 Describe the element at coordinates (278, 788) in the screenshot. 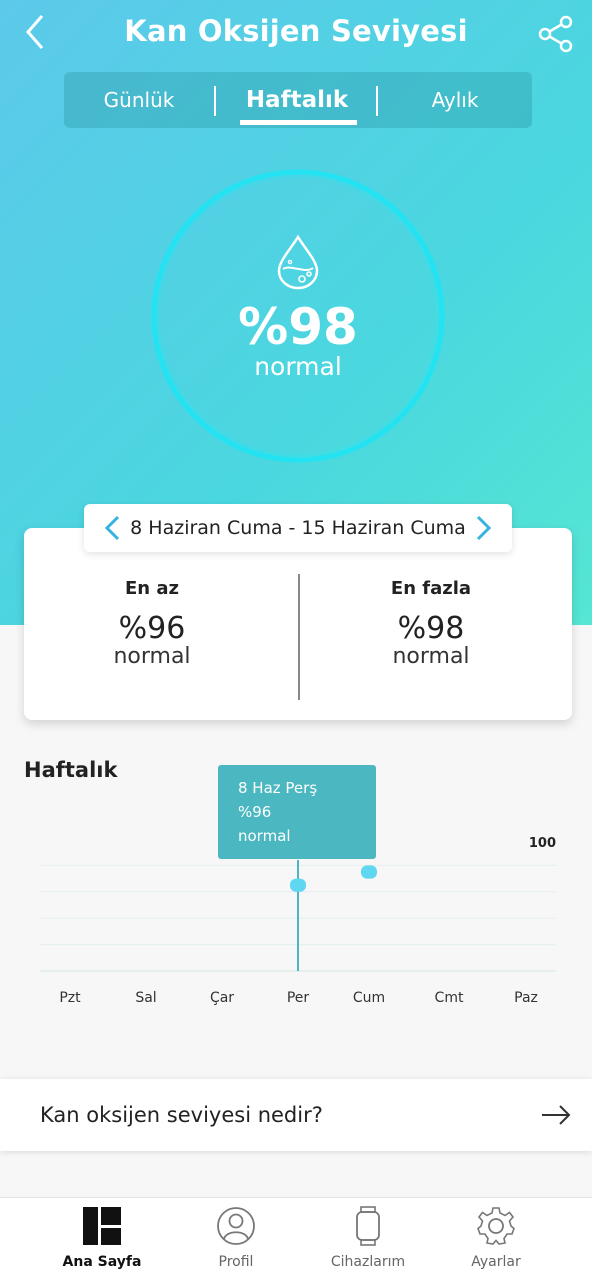

I see `tooltip-date: 8 Haz Perş` at that location.